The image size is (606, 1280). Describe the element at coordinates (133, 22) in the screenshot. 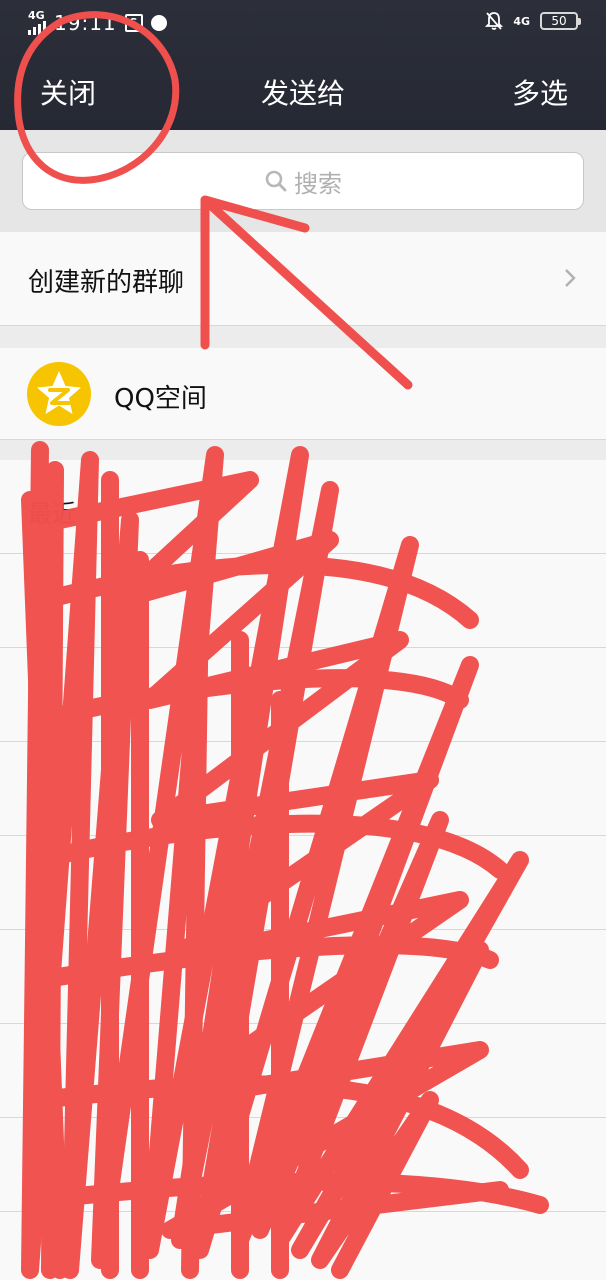

I see `app-notification-icon: S` at that location.